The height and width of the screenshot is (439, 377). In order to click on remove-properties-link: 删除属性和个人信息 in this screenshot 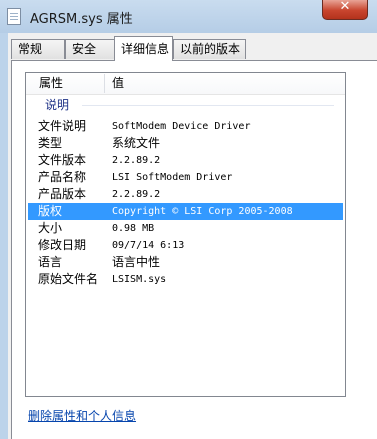, I will do `click(82, 415)`.